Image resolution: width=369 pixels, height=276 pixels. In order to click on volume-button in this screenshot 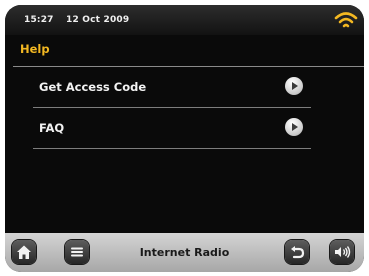, I will do `click(342, 252)`.